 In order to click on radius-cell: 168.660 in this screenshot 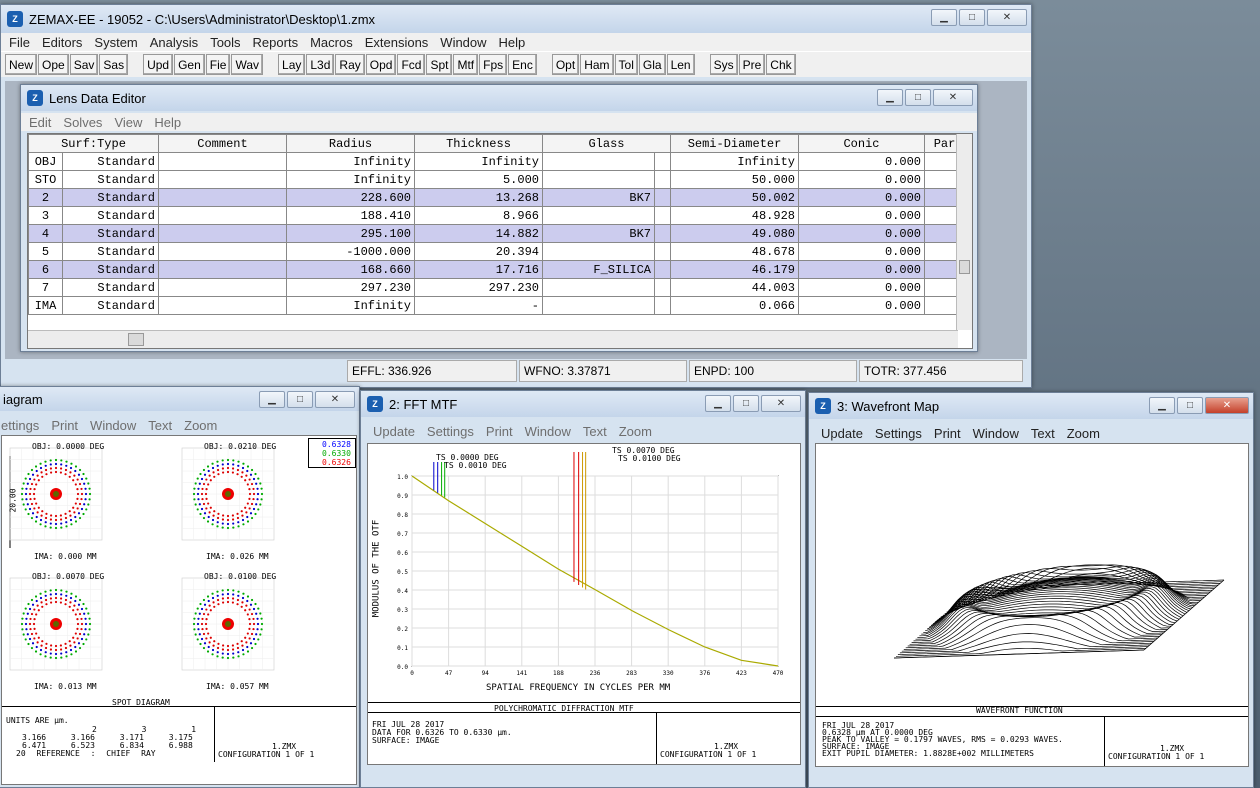, I will do `click(350, 269)`.